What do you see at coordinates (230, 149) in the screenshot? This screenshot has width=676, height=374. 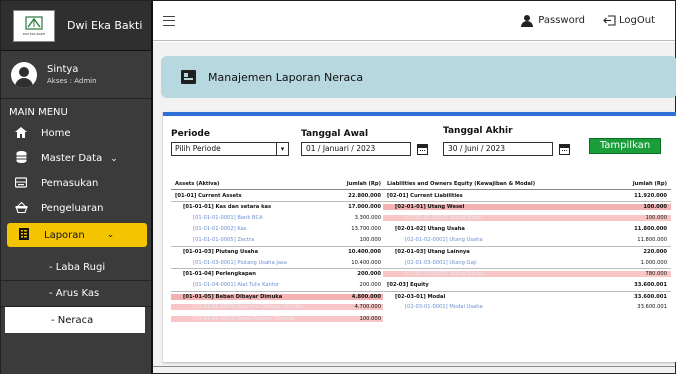 I see `periode-select: Pilih Periode ▾` at bounding box center [230, 149].